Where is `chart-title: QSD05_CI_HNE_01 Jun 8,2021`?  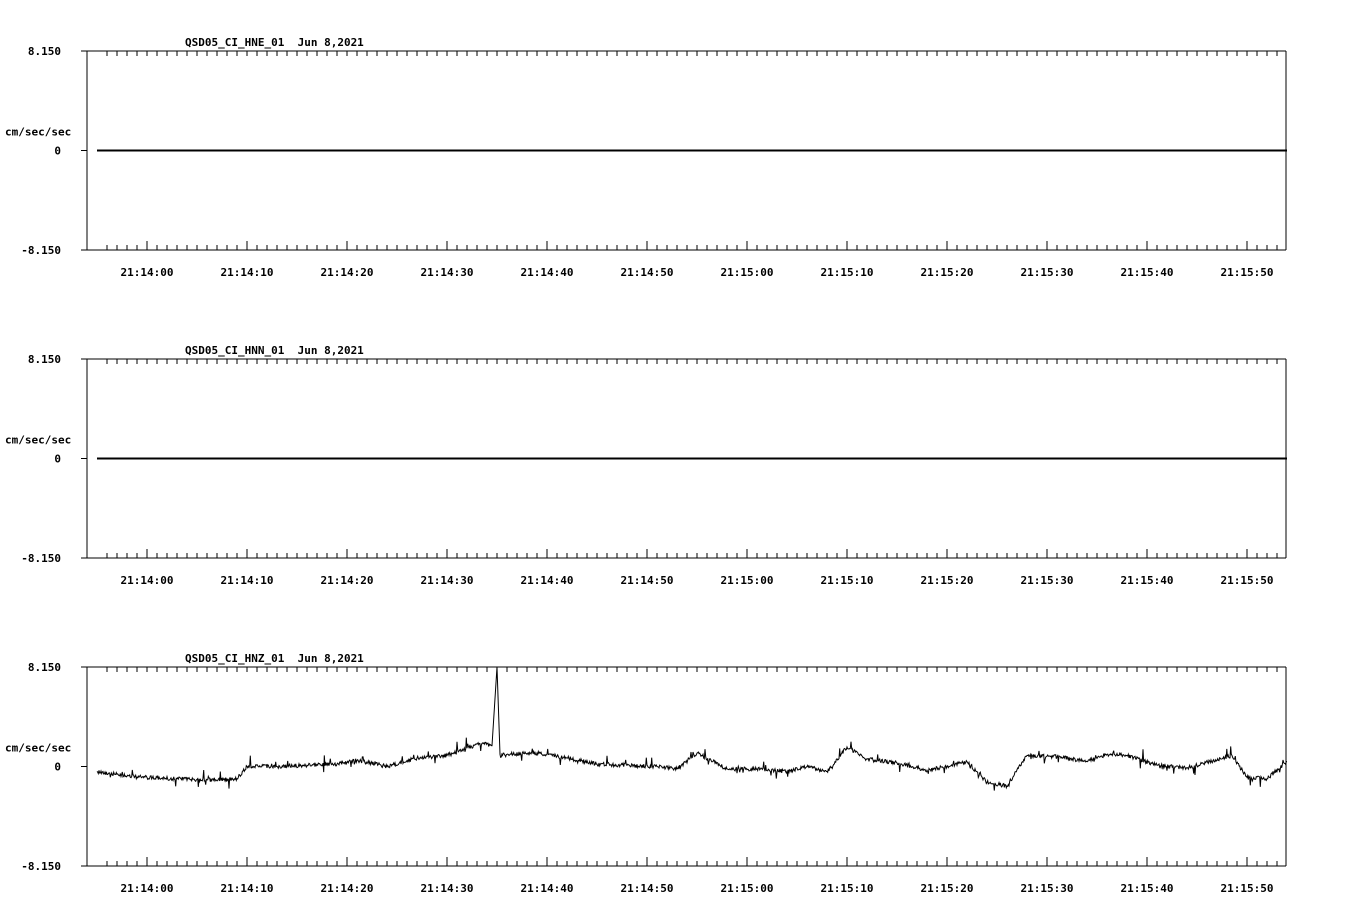 chart-title: QSD05_CI_HNE_01 Jun 8,2021 is located at coordinates (274, 42).